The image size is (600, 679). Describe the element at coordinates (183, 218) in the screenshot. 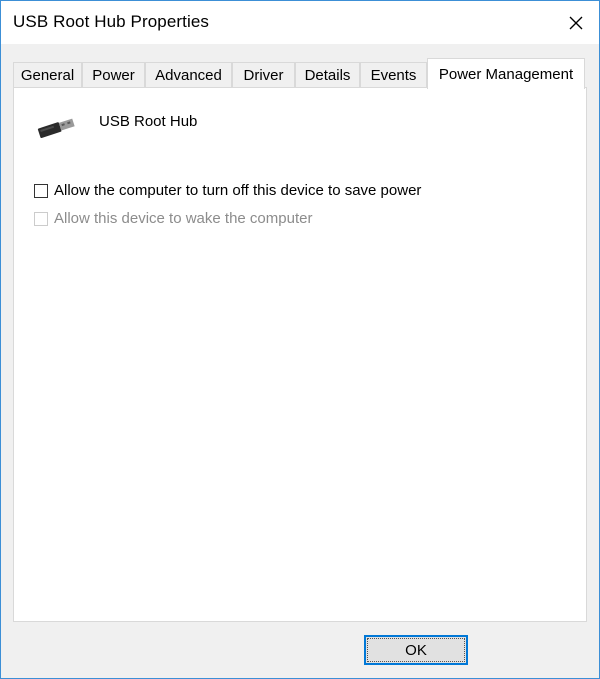

I see `allow-wake-label: Allow this device to wake the computer` at that location.